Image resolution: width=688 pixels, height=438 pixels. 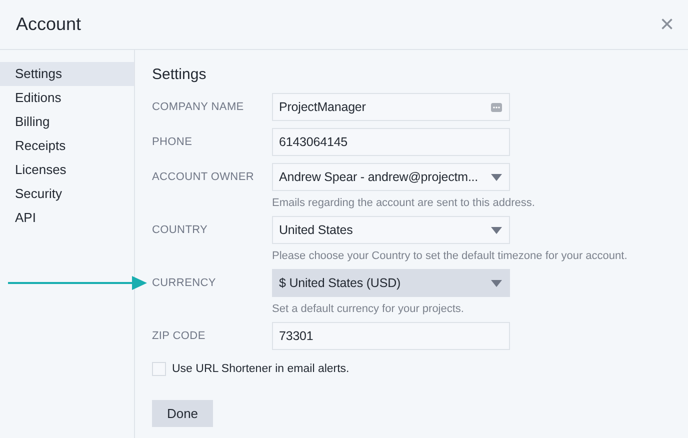 I want to click on sidebar-item: Licenses, so click(x=67, y=170).